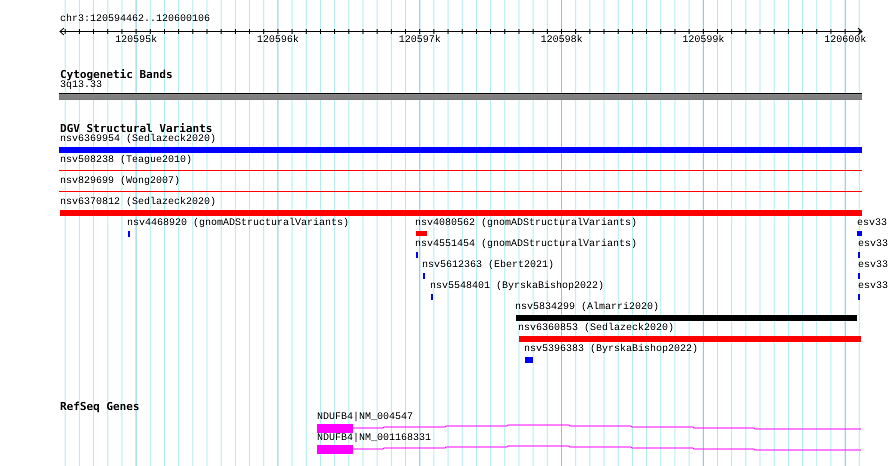 The height and width of the screenshot is (466, 890). Describe the element at coordinates (135, 20) in the screenshot. I see `location-label: chr3:120594462..120600106` at that location.